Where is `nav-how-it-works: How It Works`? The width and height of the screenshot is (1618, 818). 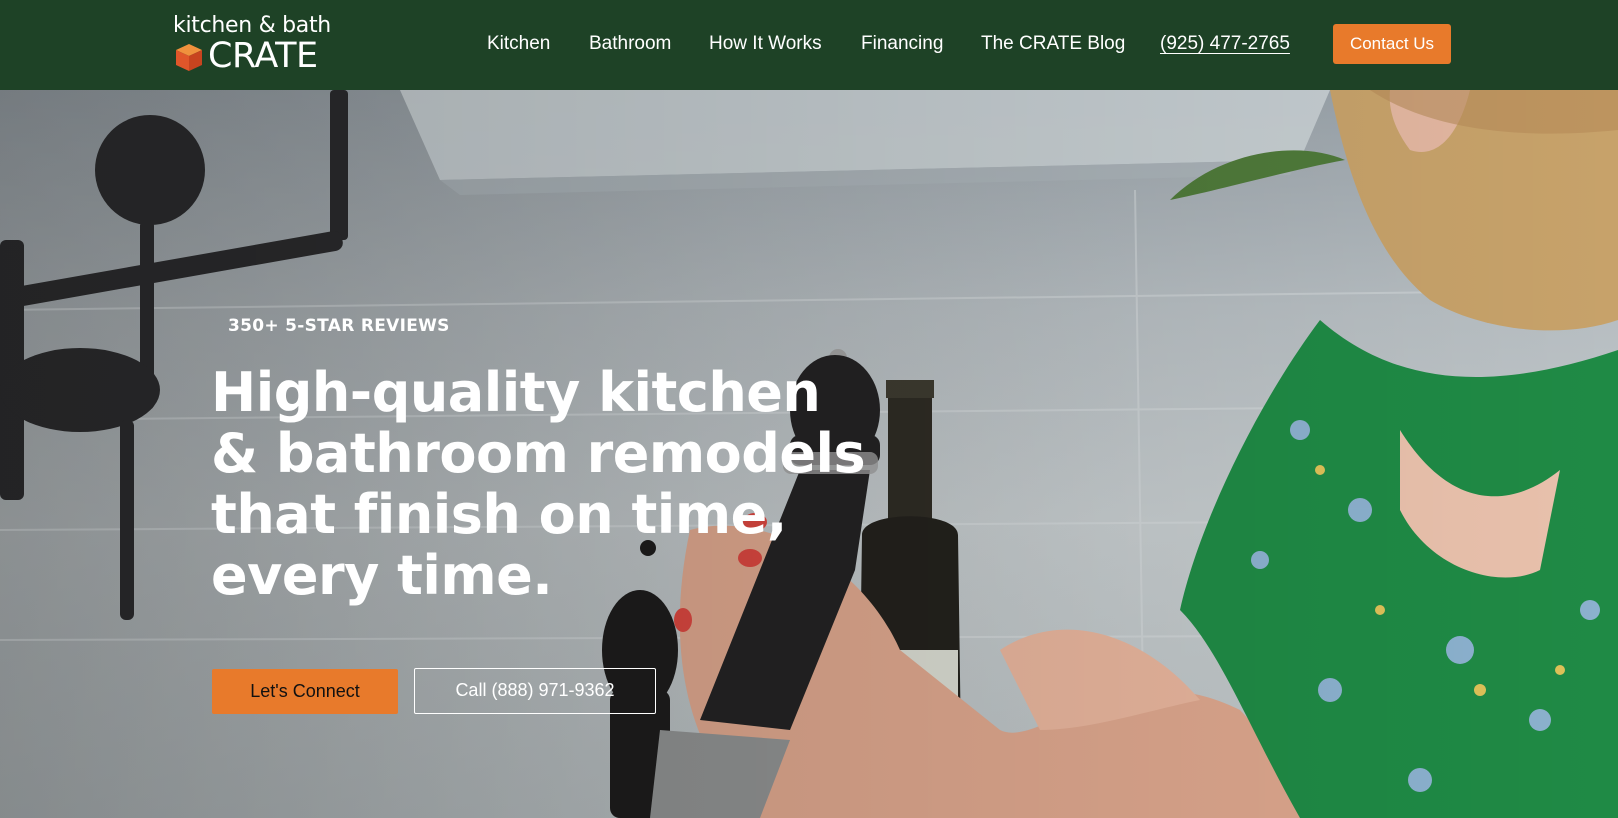 nav-how-it-works: How It Works is located at coordinates (765, 44).